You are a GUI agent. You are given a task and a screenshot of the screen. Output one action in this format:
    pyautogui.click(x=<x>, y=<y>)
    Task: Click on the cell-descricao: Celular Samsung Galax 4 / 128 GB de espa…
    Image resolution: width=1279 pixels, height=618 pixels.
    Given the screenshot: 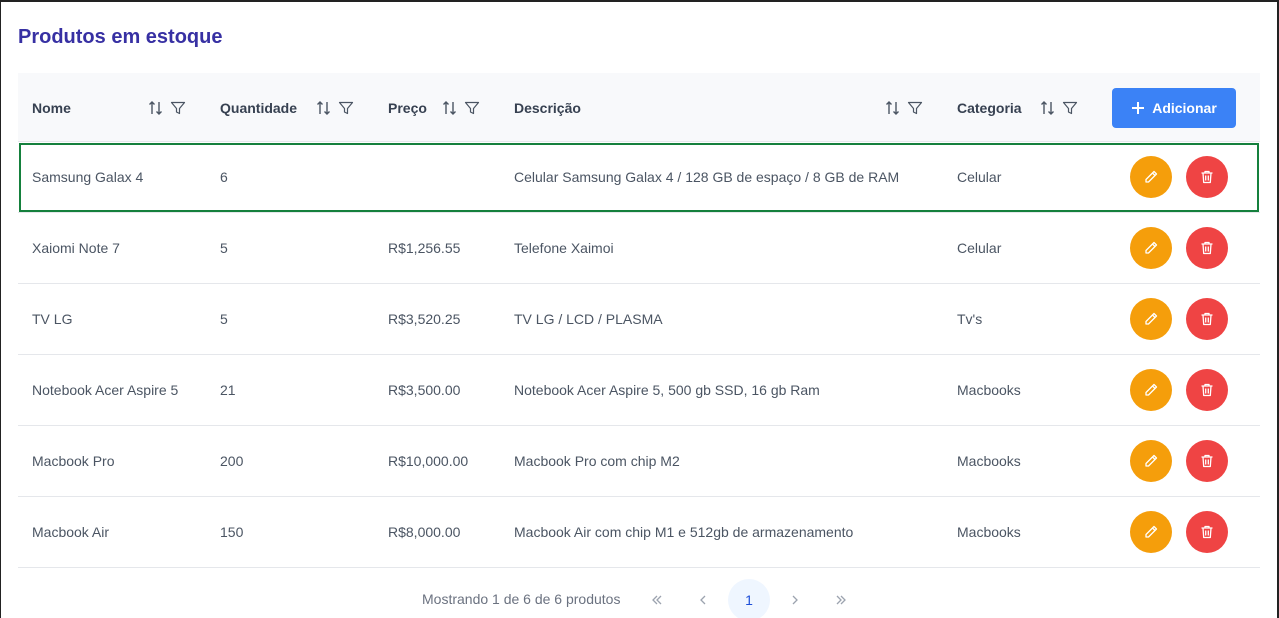 What is the action you would take?
    pyautogui.click(x=707, y=177)
    